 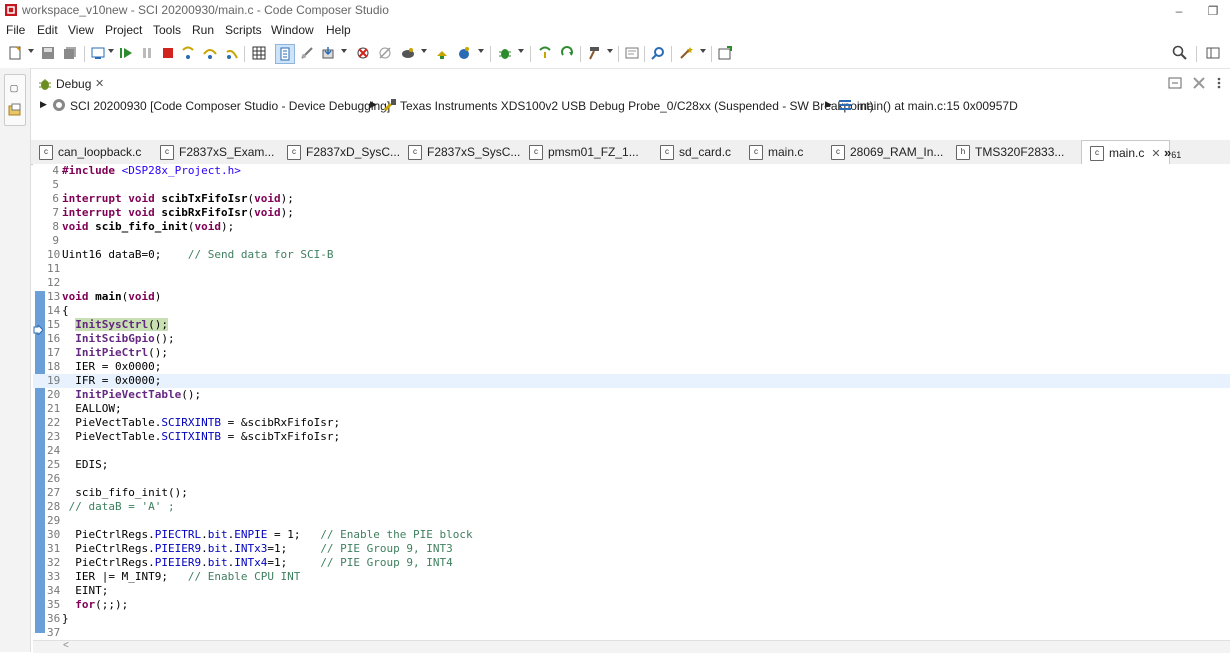 What do you see at coordinates (631, 395) in the screenshot?
I see `code-line: 20 InitPieVectTable();` at bounding box center [631, 395].